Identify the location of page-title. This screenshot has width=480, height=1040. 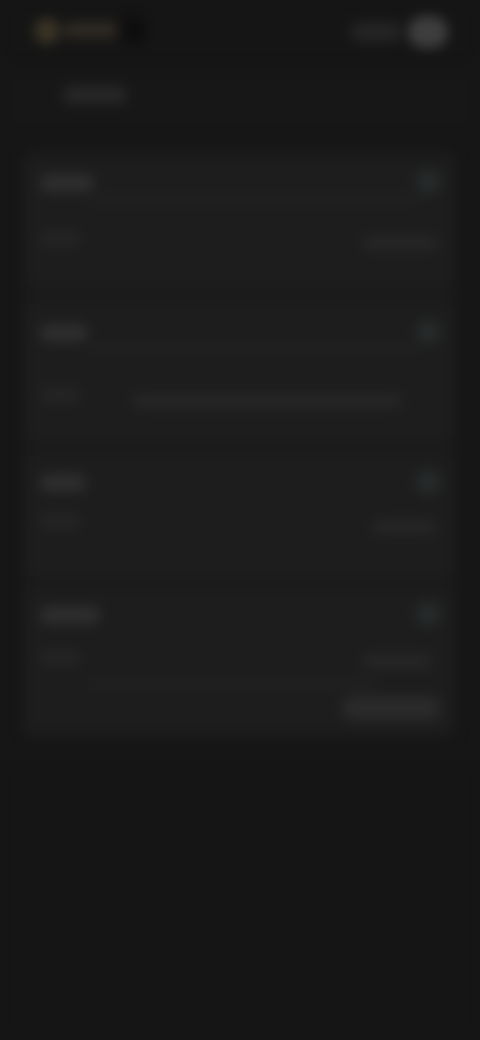
(95, 95).